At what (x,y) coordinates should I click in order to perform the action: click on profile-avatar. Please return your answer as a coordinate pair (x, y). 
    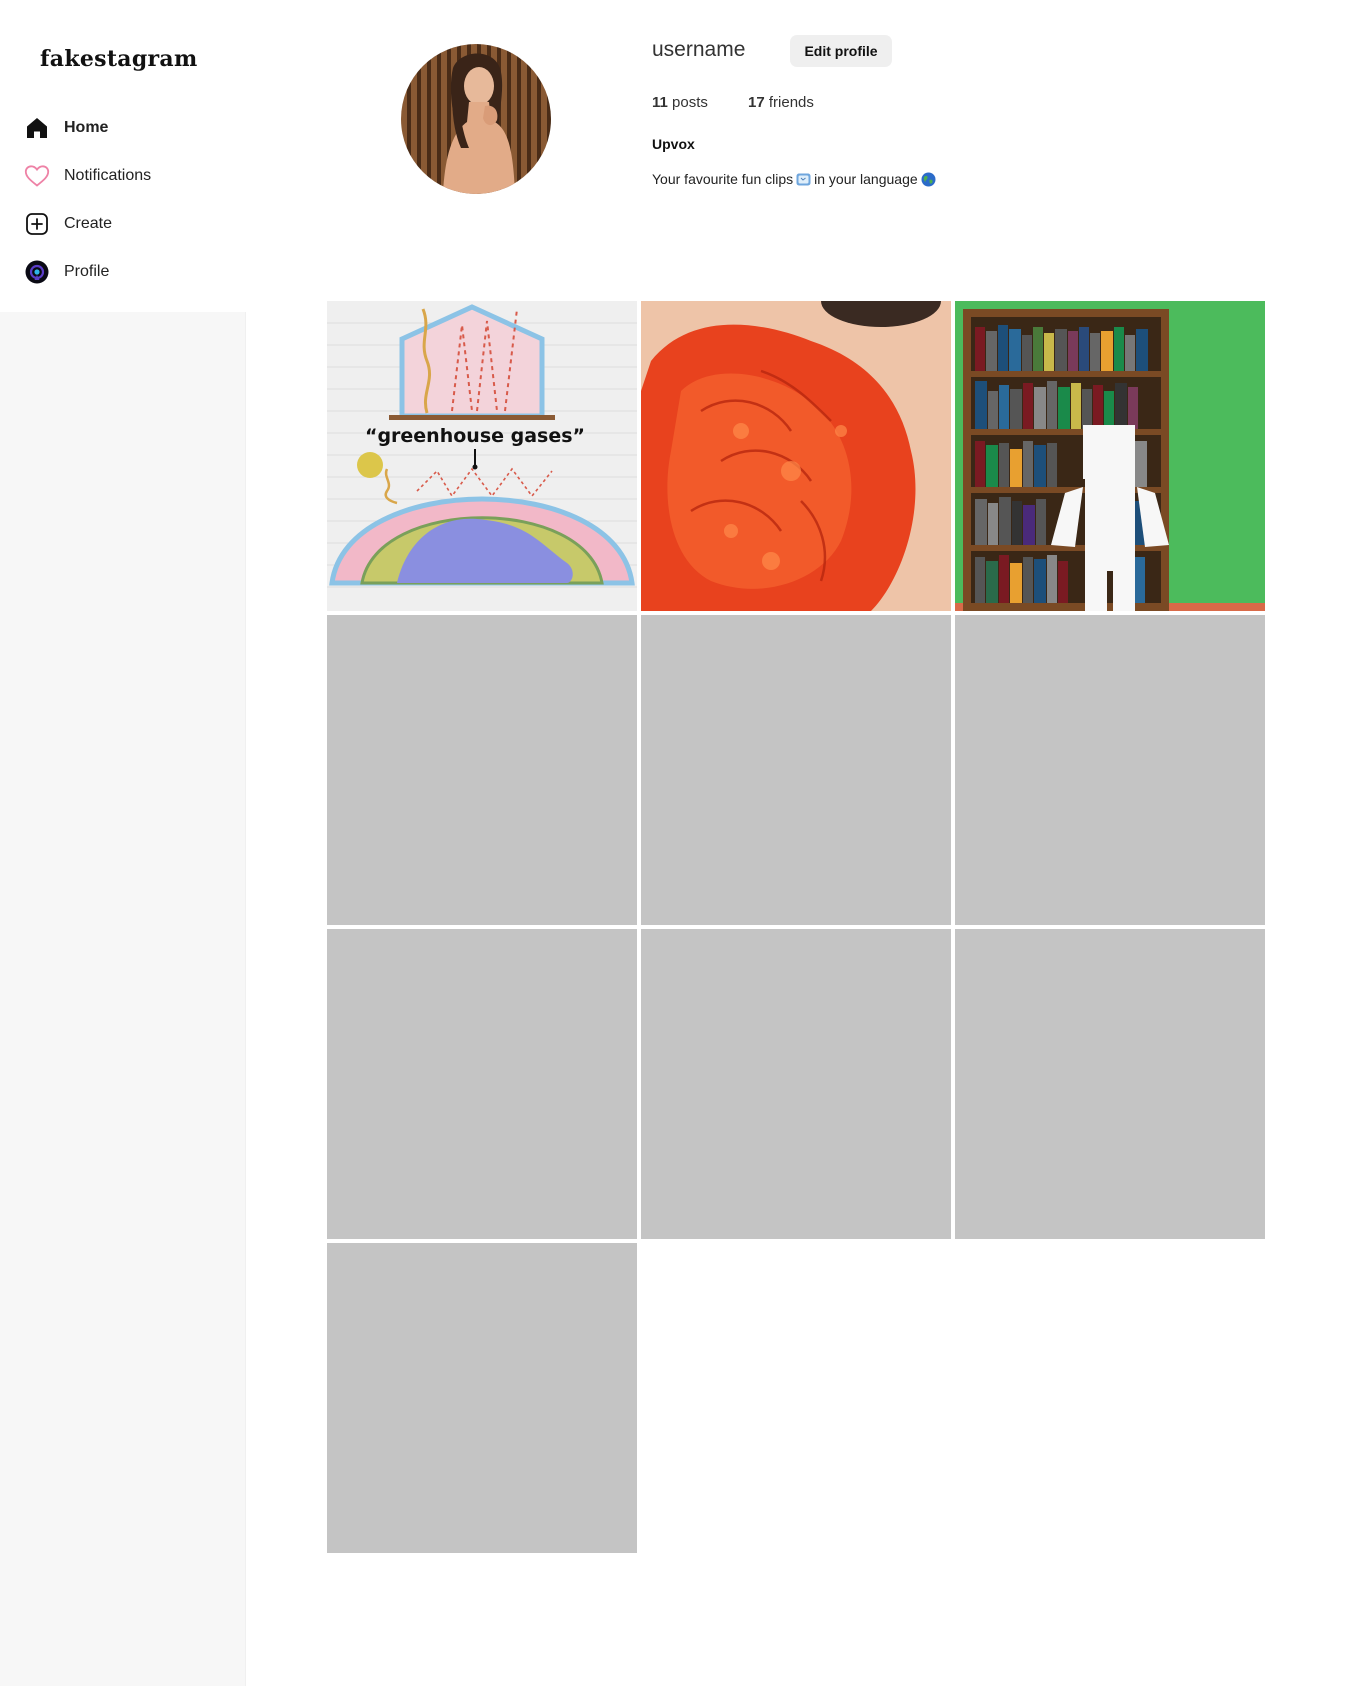
    Looking at the image, I should click on (476, 119).